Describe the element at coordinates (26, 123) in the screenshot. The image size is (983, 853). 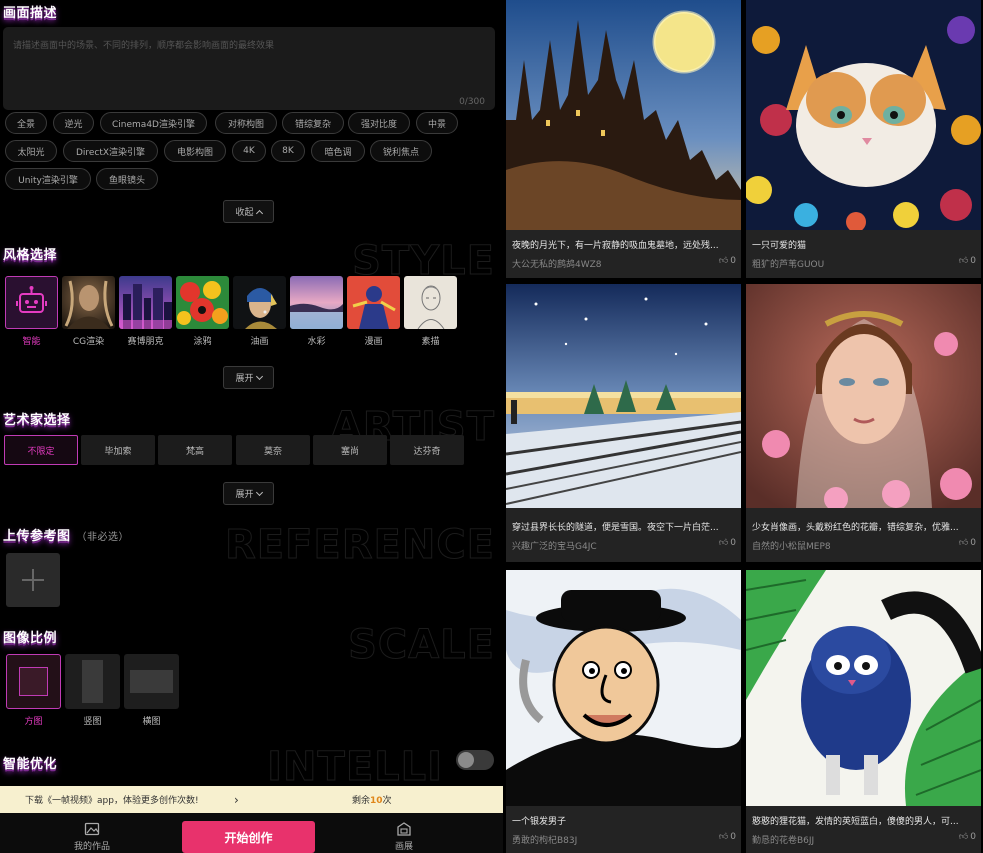
I see `keyword-chip: 全景` at that location.